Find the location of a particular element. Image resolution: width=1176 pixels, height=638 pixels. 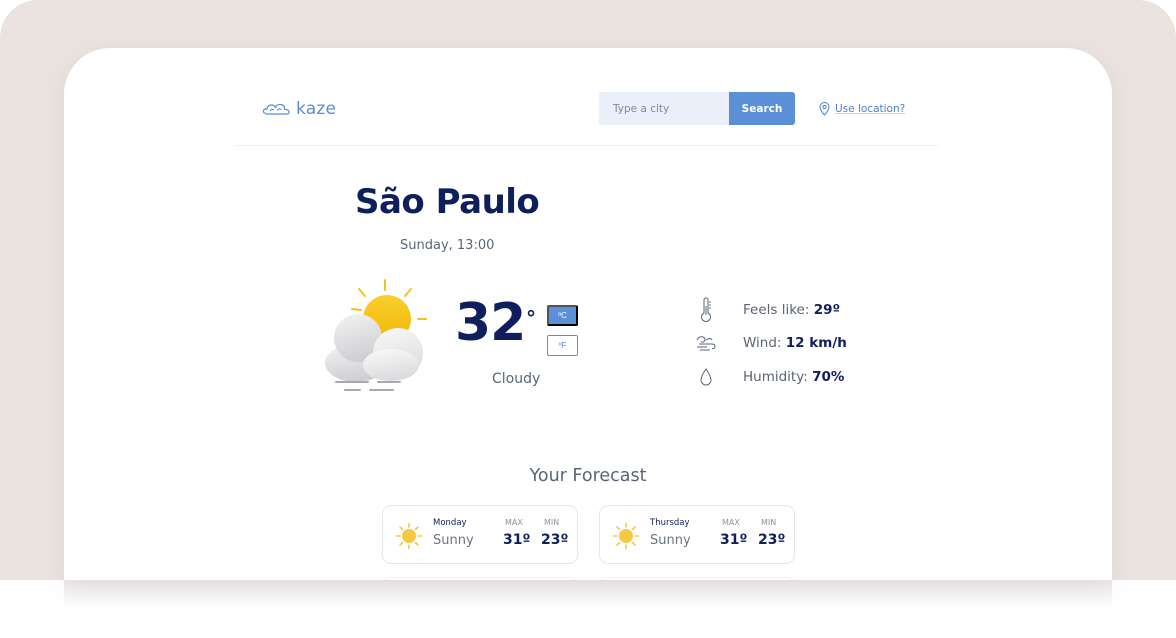

fahrenheit-toggle: ºF is located at coordinates (562, 345).